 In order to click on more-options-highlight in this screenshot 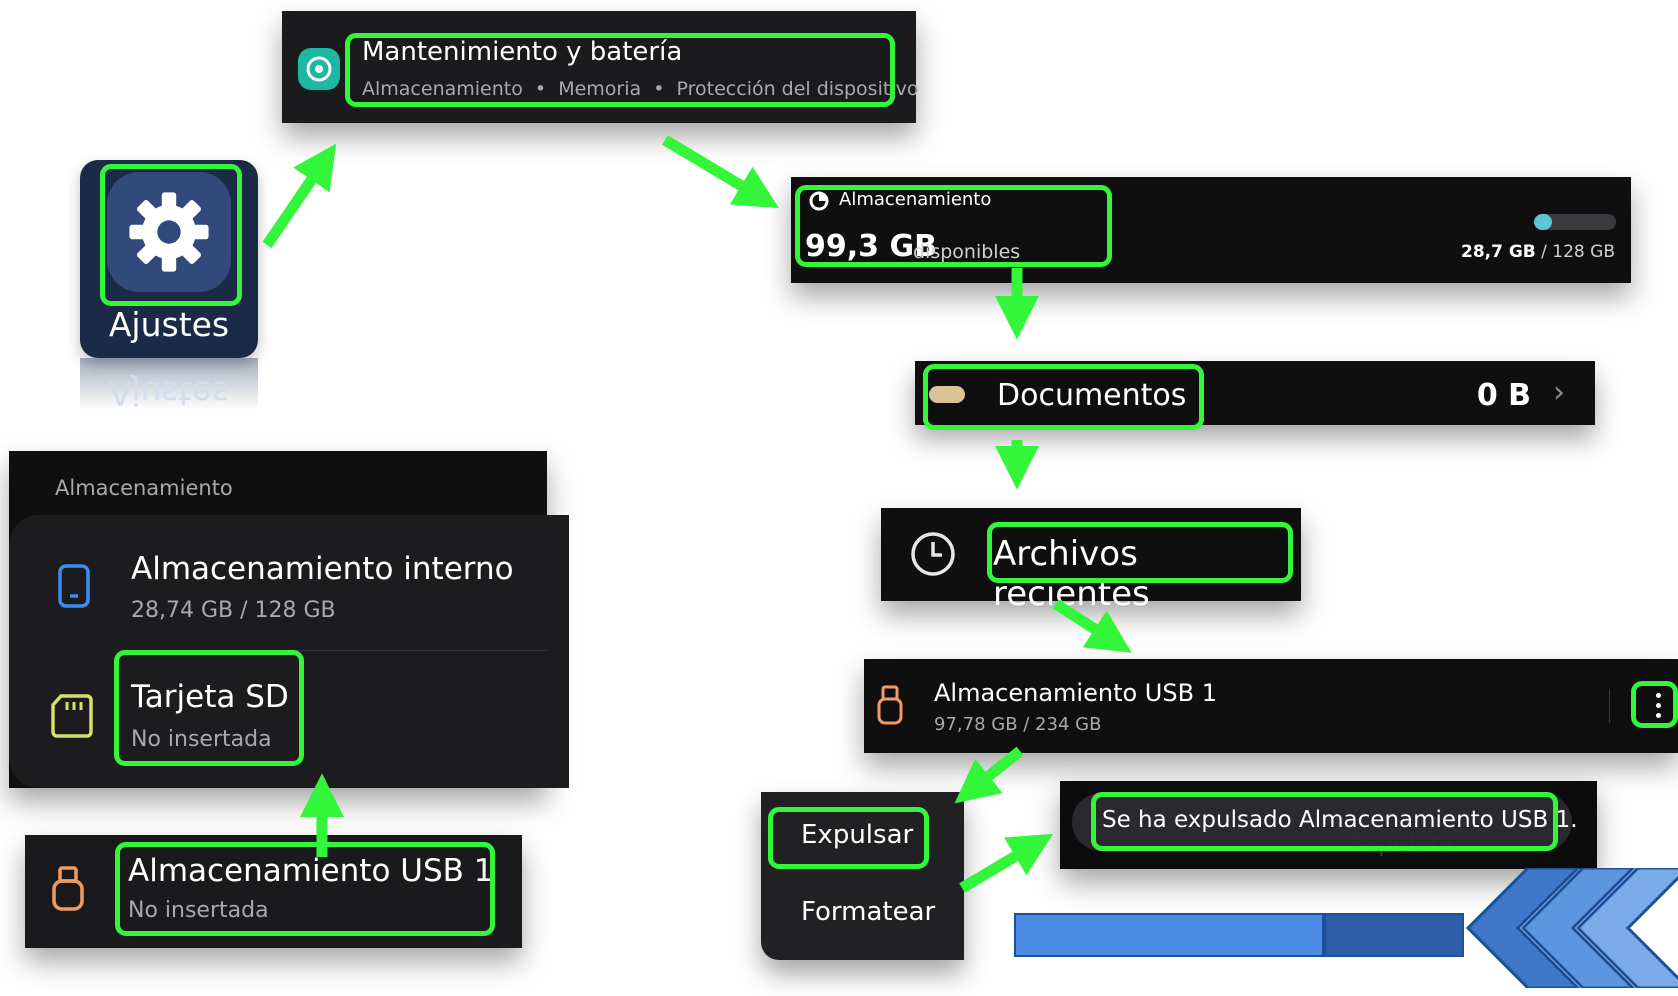, I will do `click(1654, 704)`.